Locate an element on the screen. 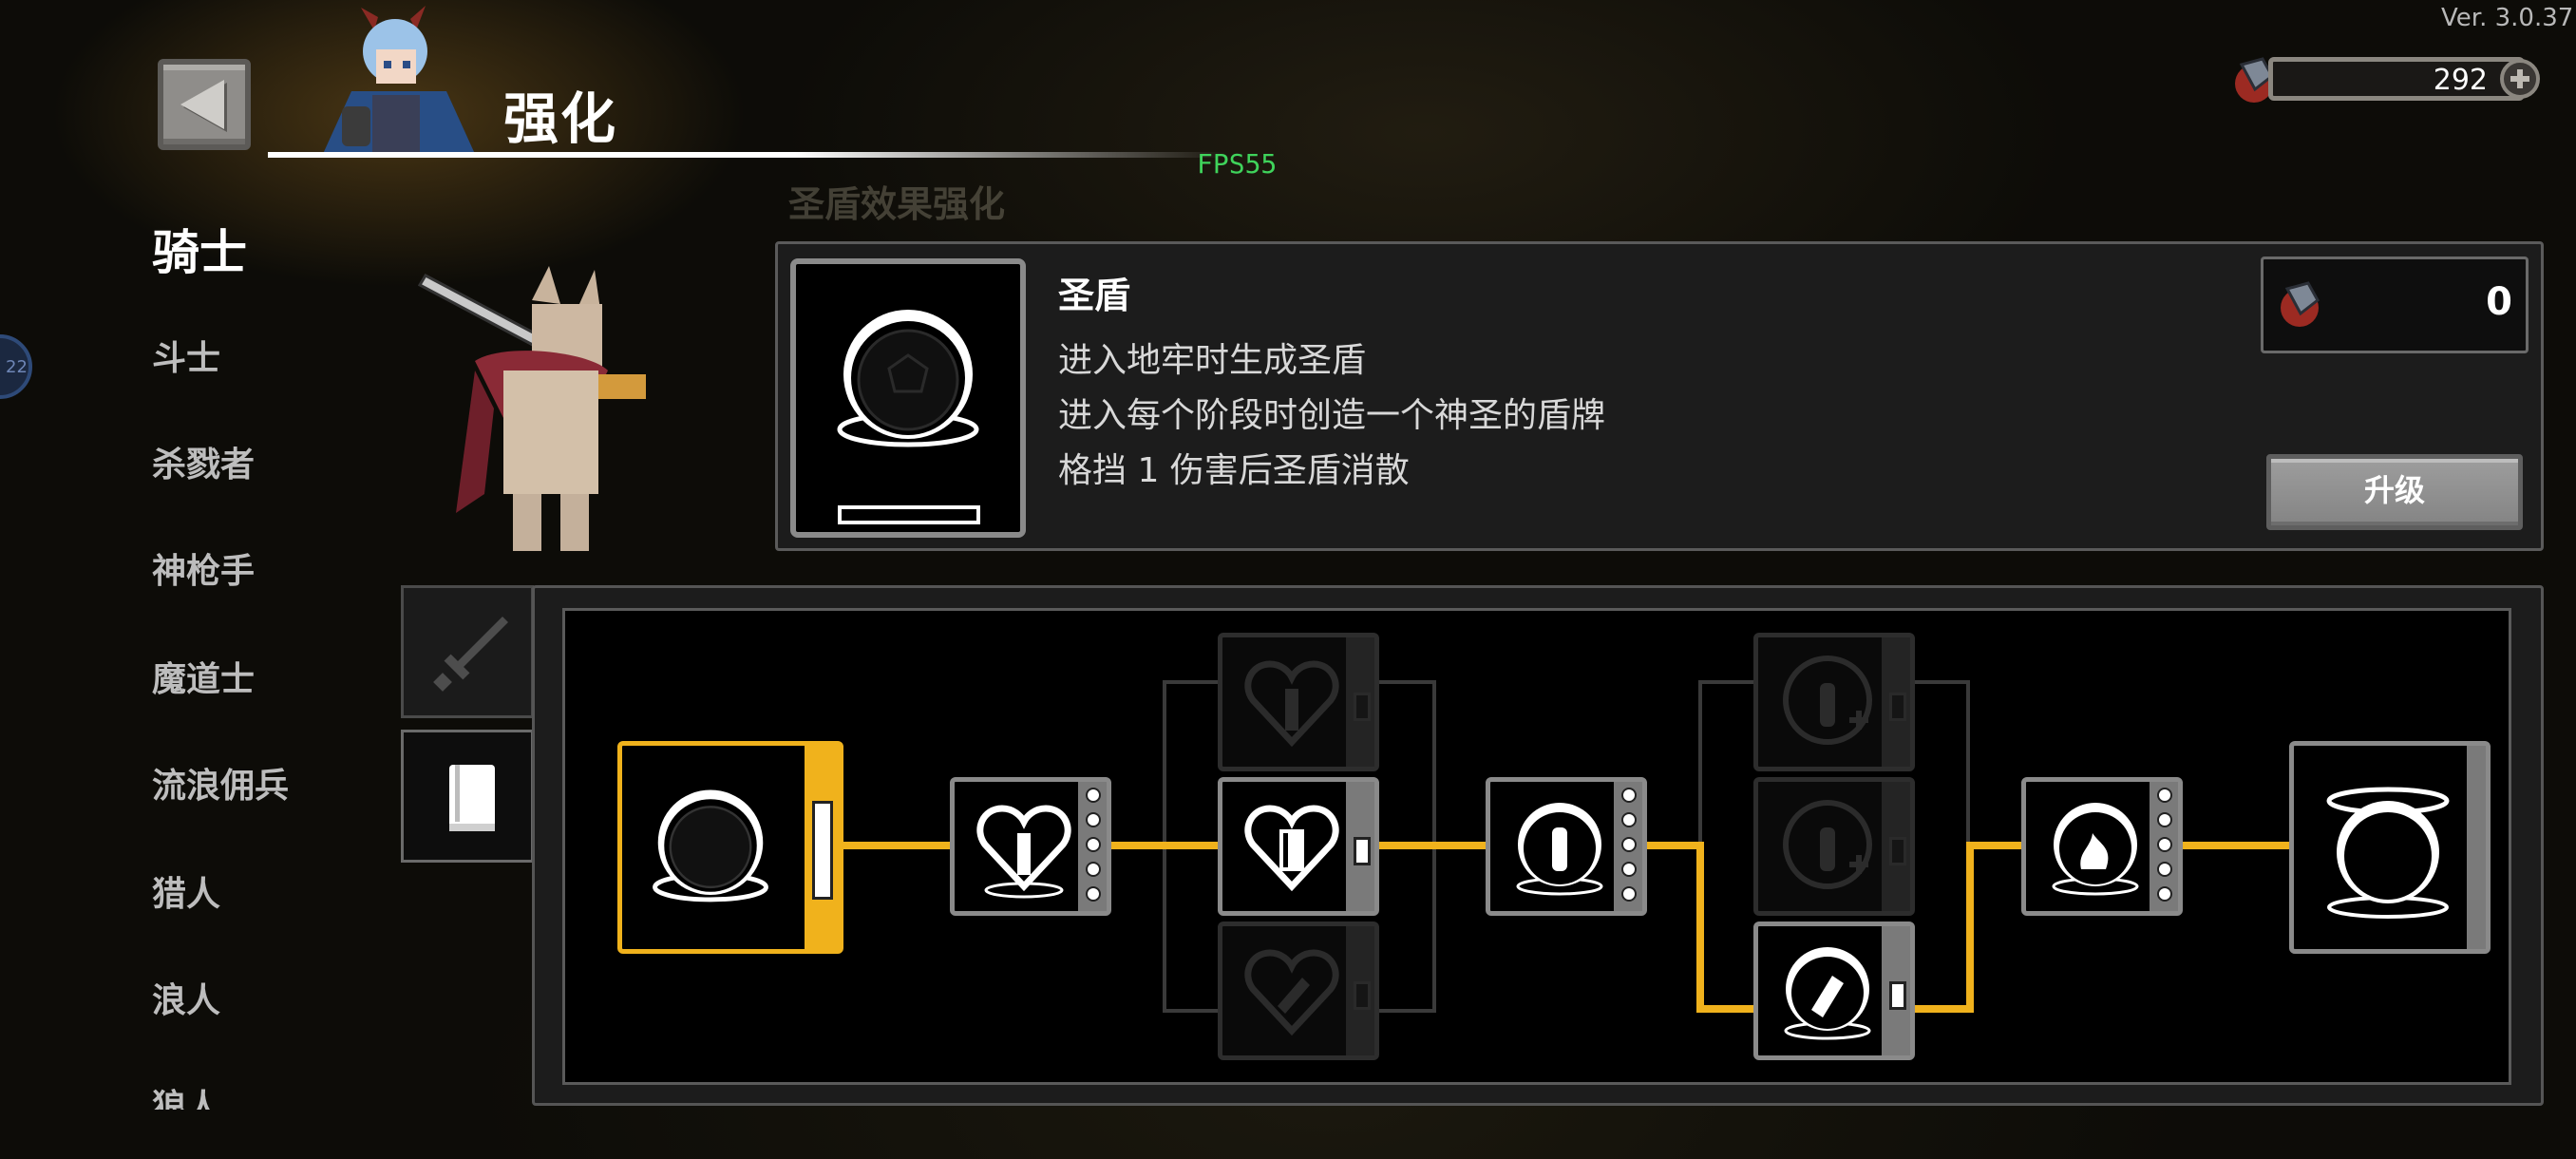 The width and height of the screenshot is (2576, 1159). orb-shield-icon is located at coordinates (1559, 849).